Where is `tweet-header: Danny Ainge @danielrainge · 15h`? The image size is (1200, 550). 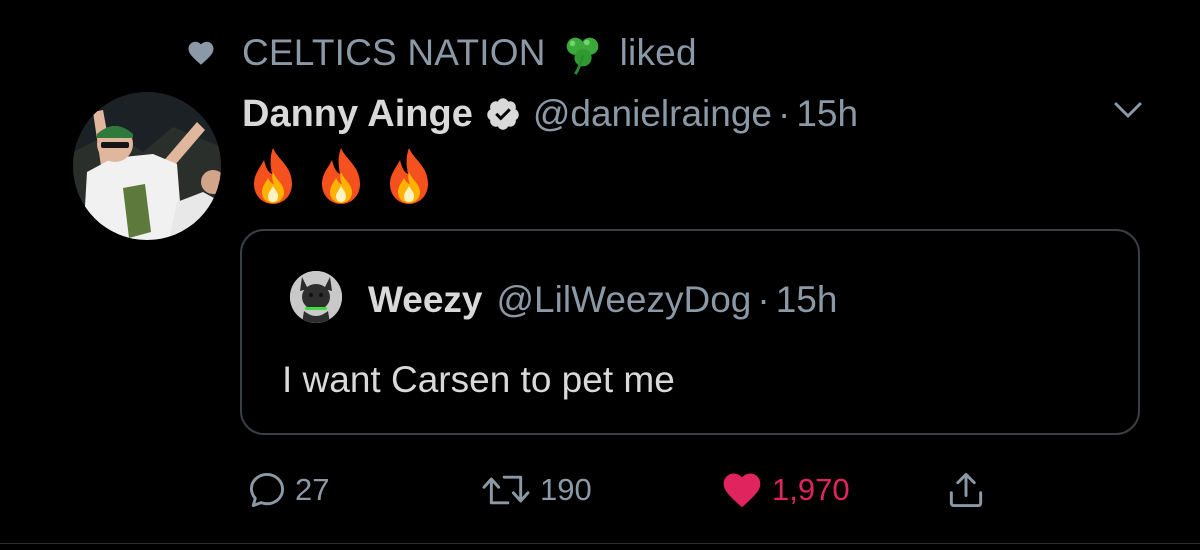 tweet-header: Danny Ainge @danielrainge · 15h is located at coordinates (550, 114).